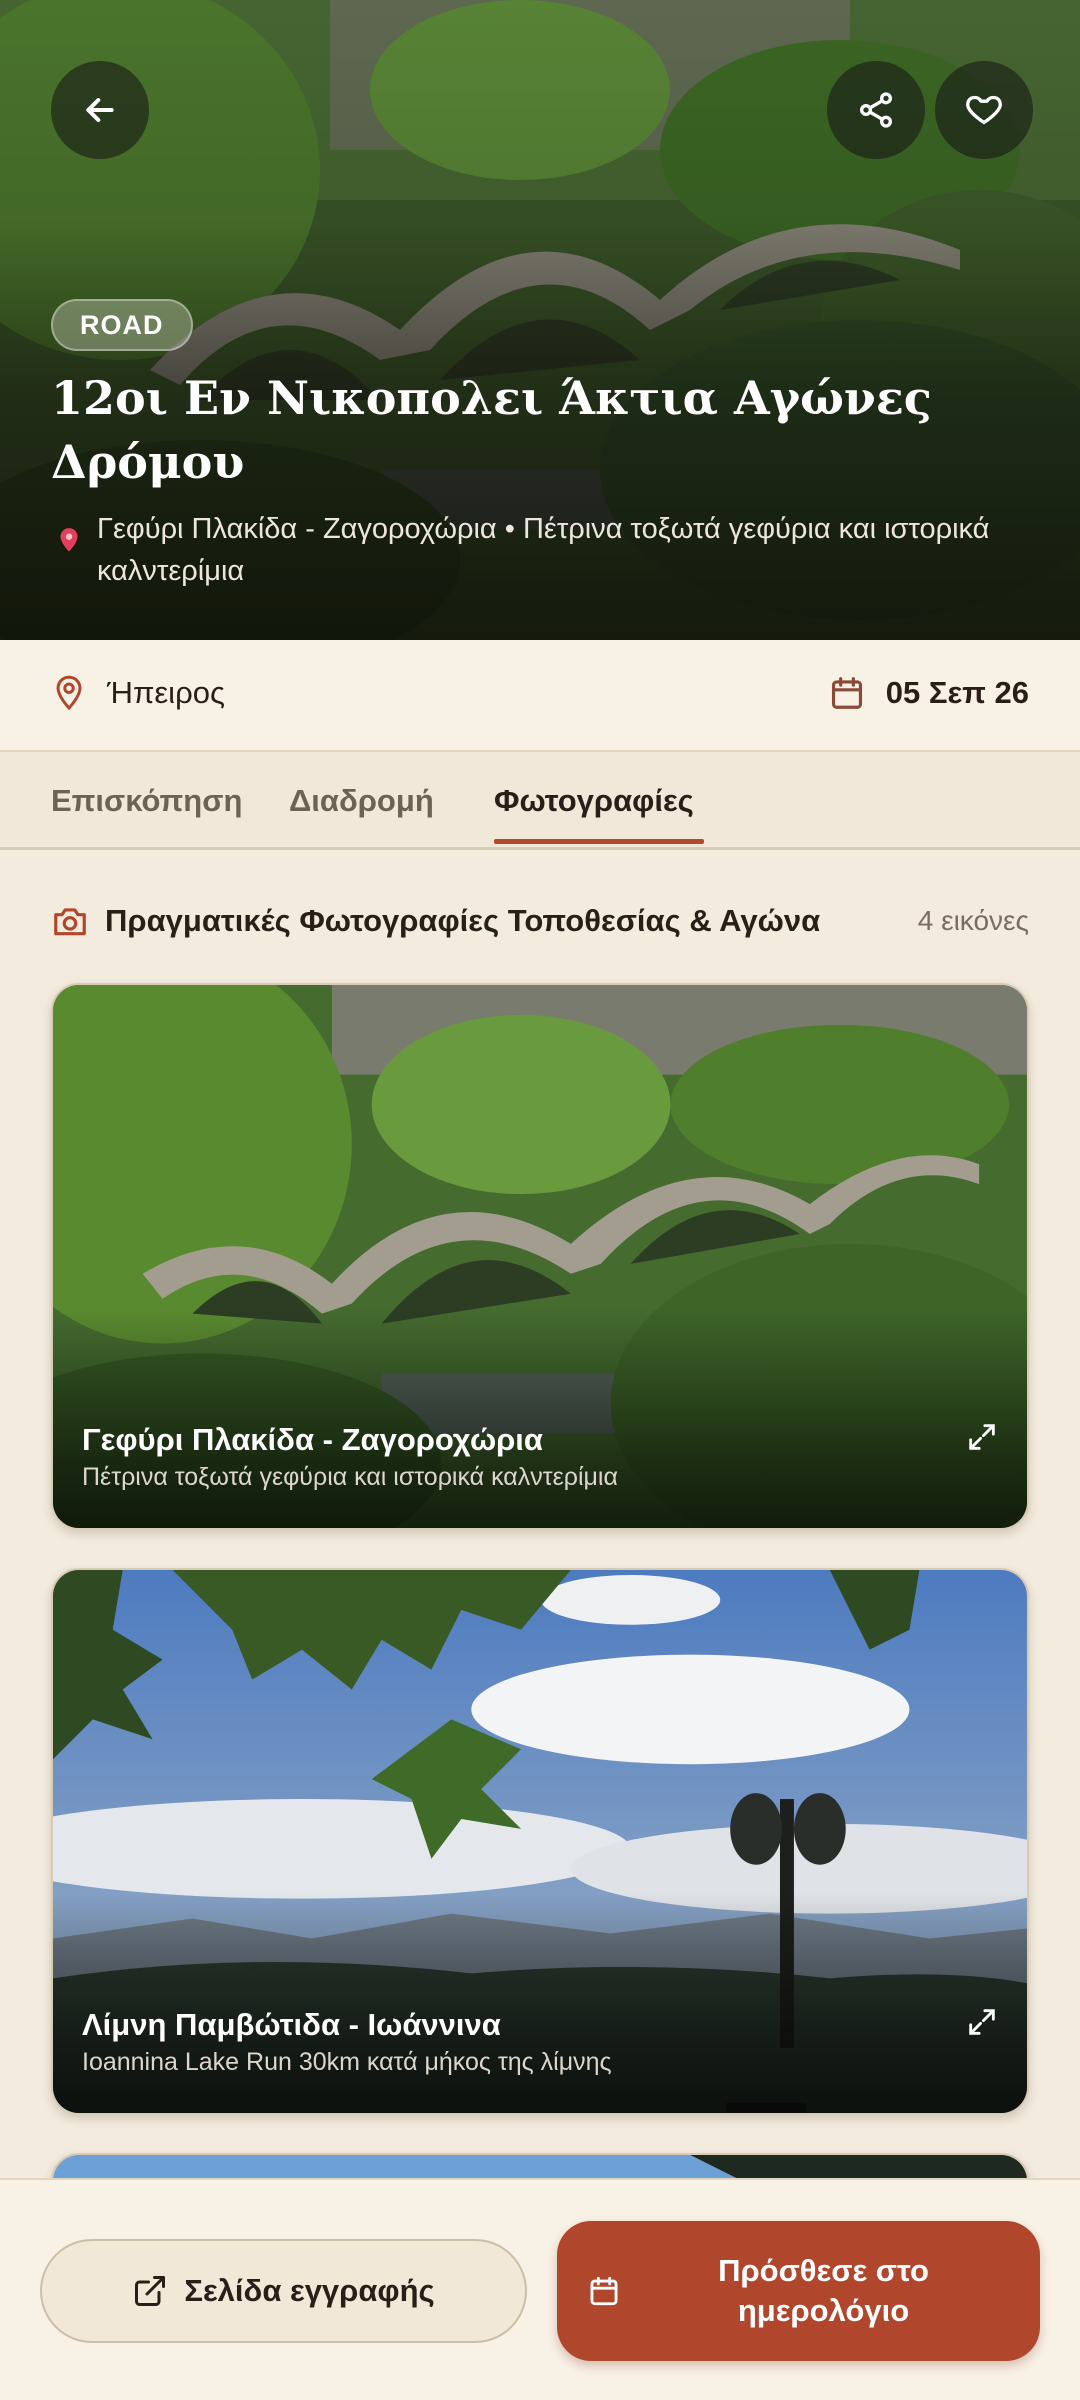 This screenshot has width=1080, height=2400. What do you see at coordinates (973, 920) in the screenshot?
I see `photos-count: 4 εικόνες` at bounding box center [973, 920].